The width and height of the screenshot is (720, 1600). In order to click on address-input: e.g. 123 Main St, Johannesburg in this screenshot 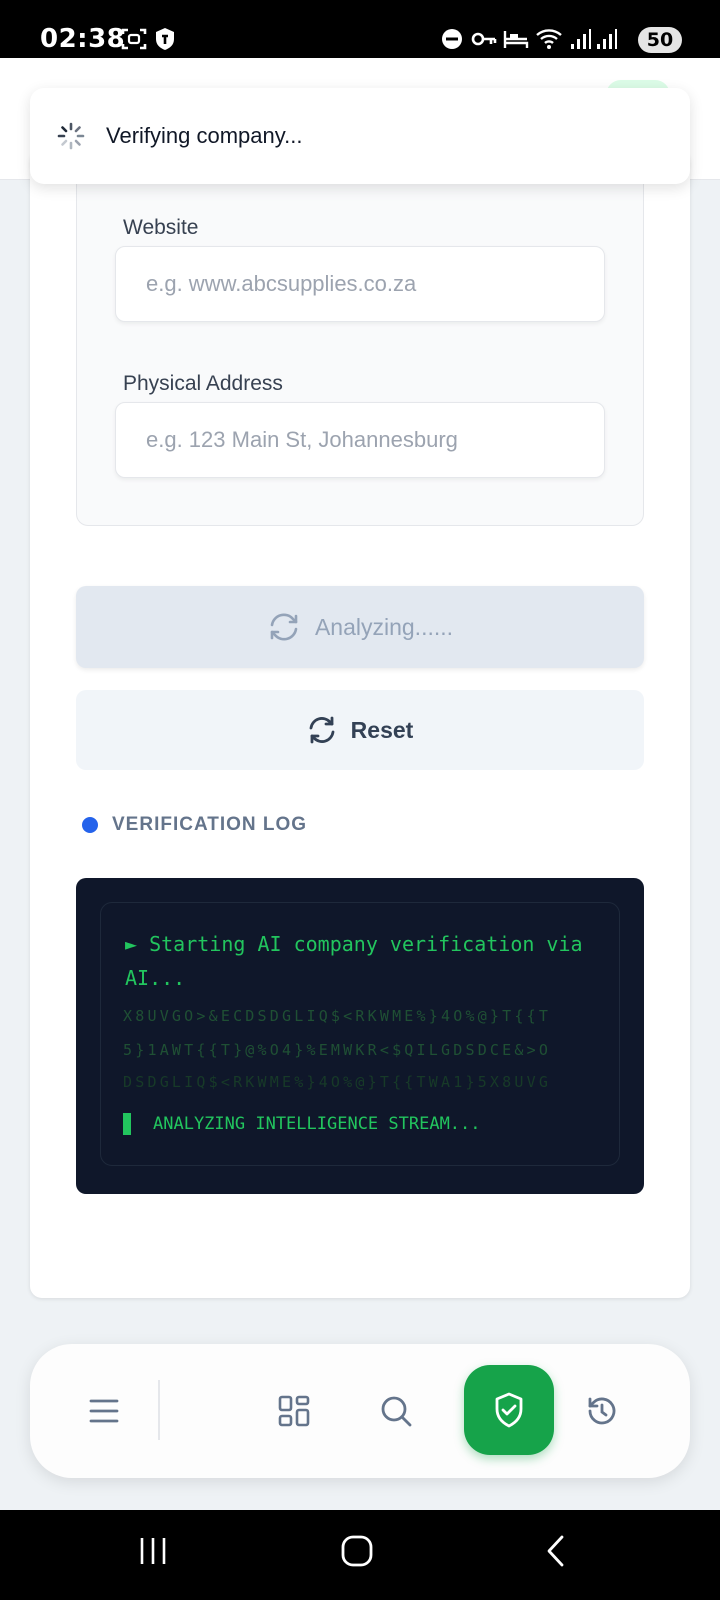, I will do `click(360, 440)`.